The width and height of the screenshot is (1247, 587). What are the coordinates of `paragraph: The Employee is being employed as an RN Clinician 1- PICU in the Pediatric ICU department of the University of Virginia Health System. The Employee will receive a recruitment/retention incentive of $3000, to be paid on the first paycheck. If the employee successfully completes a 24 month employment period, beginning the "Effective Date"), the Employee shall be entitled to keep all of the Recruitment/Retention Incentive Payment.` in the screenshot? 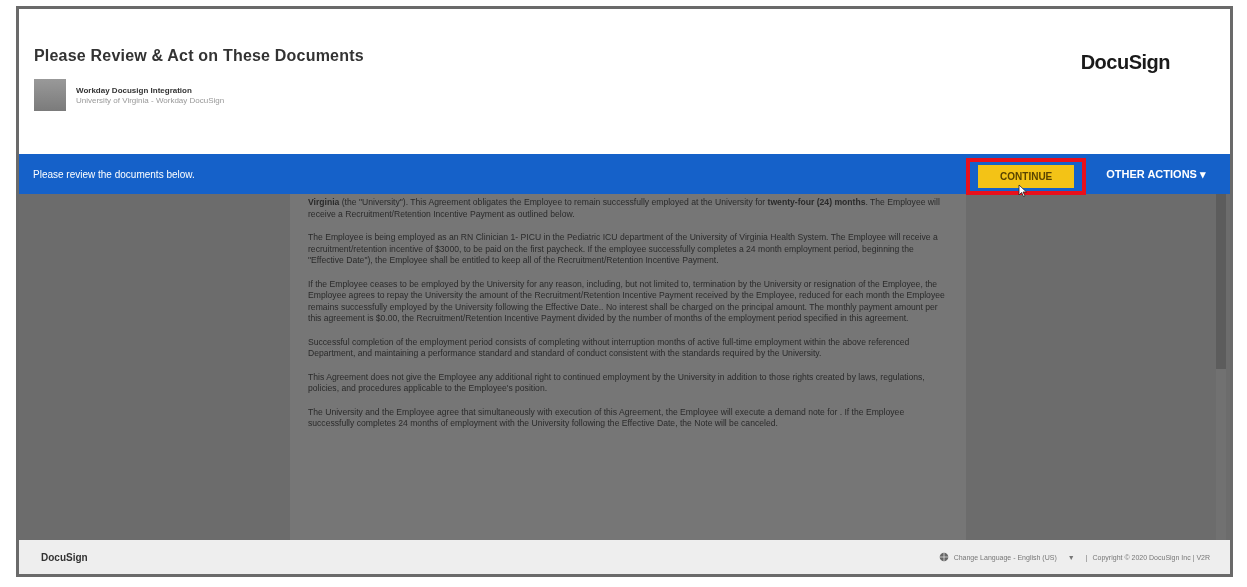 It's located at (623, 249).